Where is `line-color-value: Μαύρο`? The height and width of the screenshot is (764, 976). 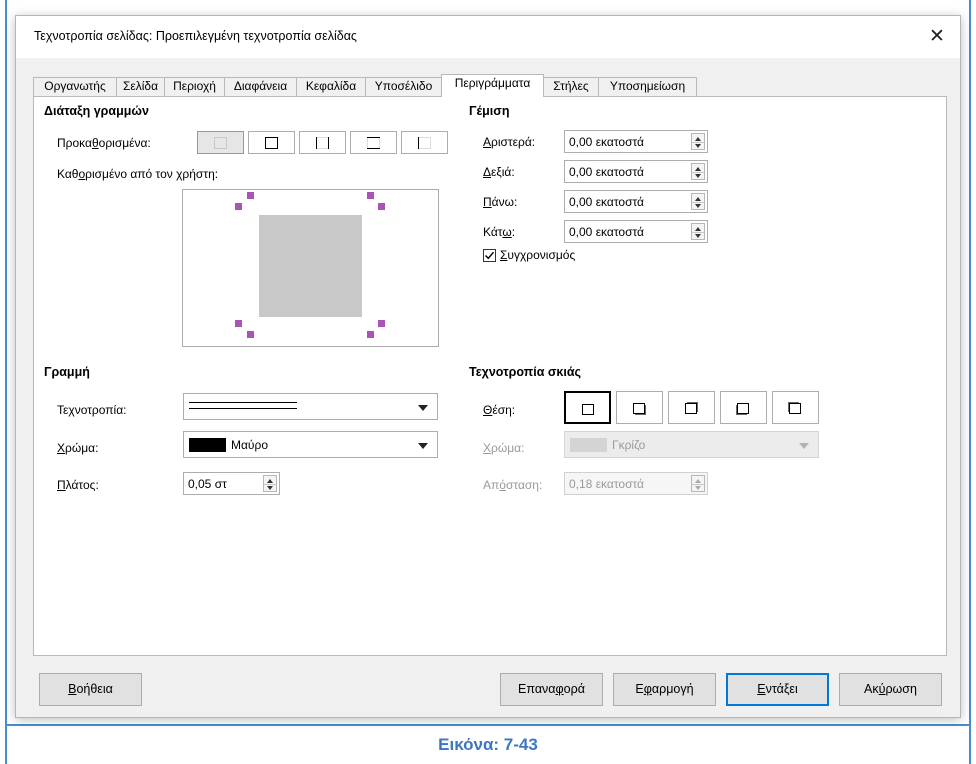 line-color-value: Μαύρο is located at coordinates (249, 445).